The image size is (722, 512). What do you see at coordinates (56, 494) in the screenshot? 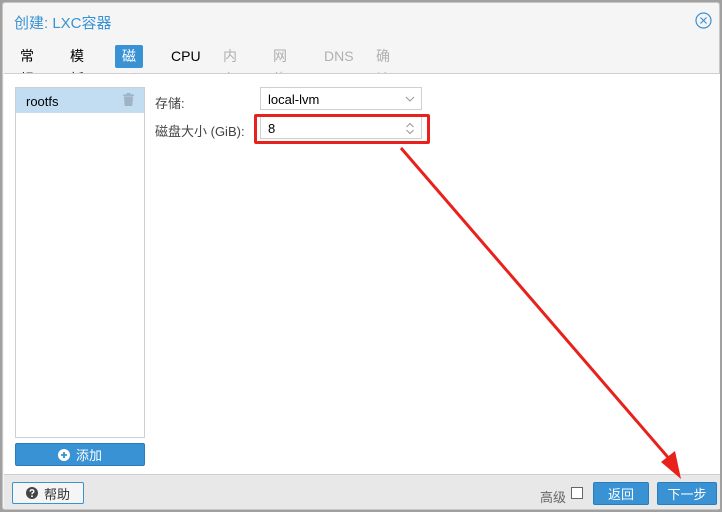
I see `help-label: 帮助` at bounding box center [56, 494].